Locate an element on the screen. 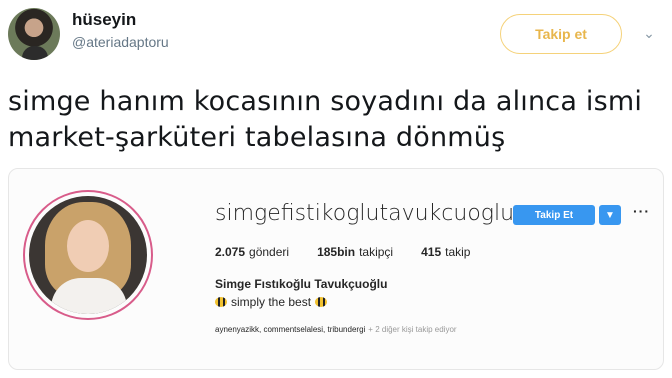  profile-stats: 2.075 gönderi 185bin takipçi 415 takip is located at coordinates (342, 252).